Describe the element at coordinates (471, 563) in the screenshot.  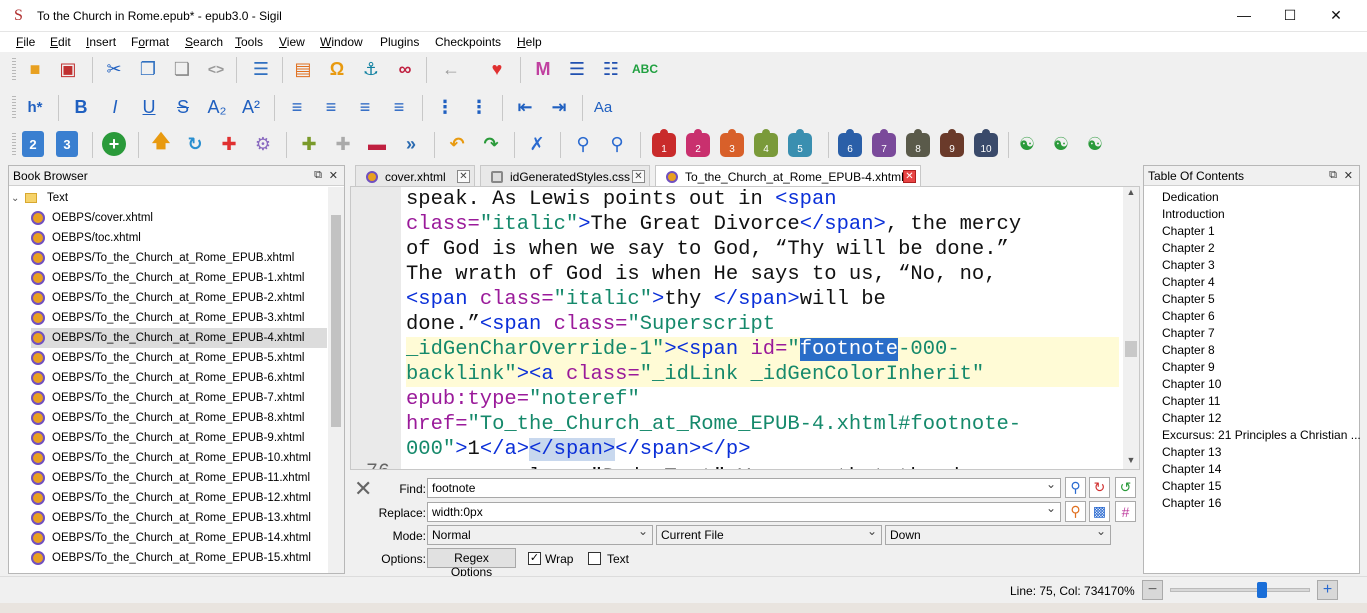
I see `regex-options-button: Regex Options` at that location.